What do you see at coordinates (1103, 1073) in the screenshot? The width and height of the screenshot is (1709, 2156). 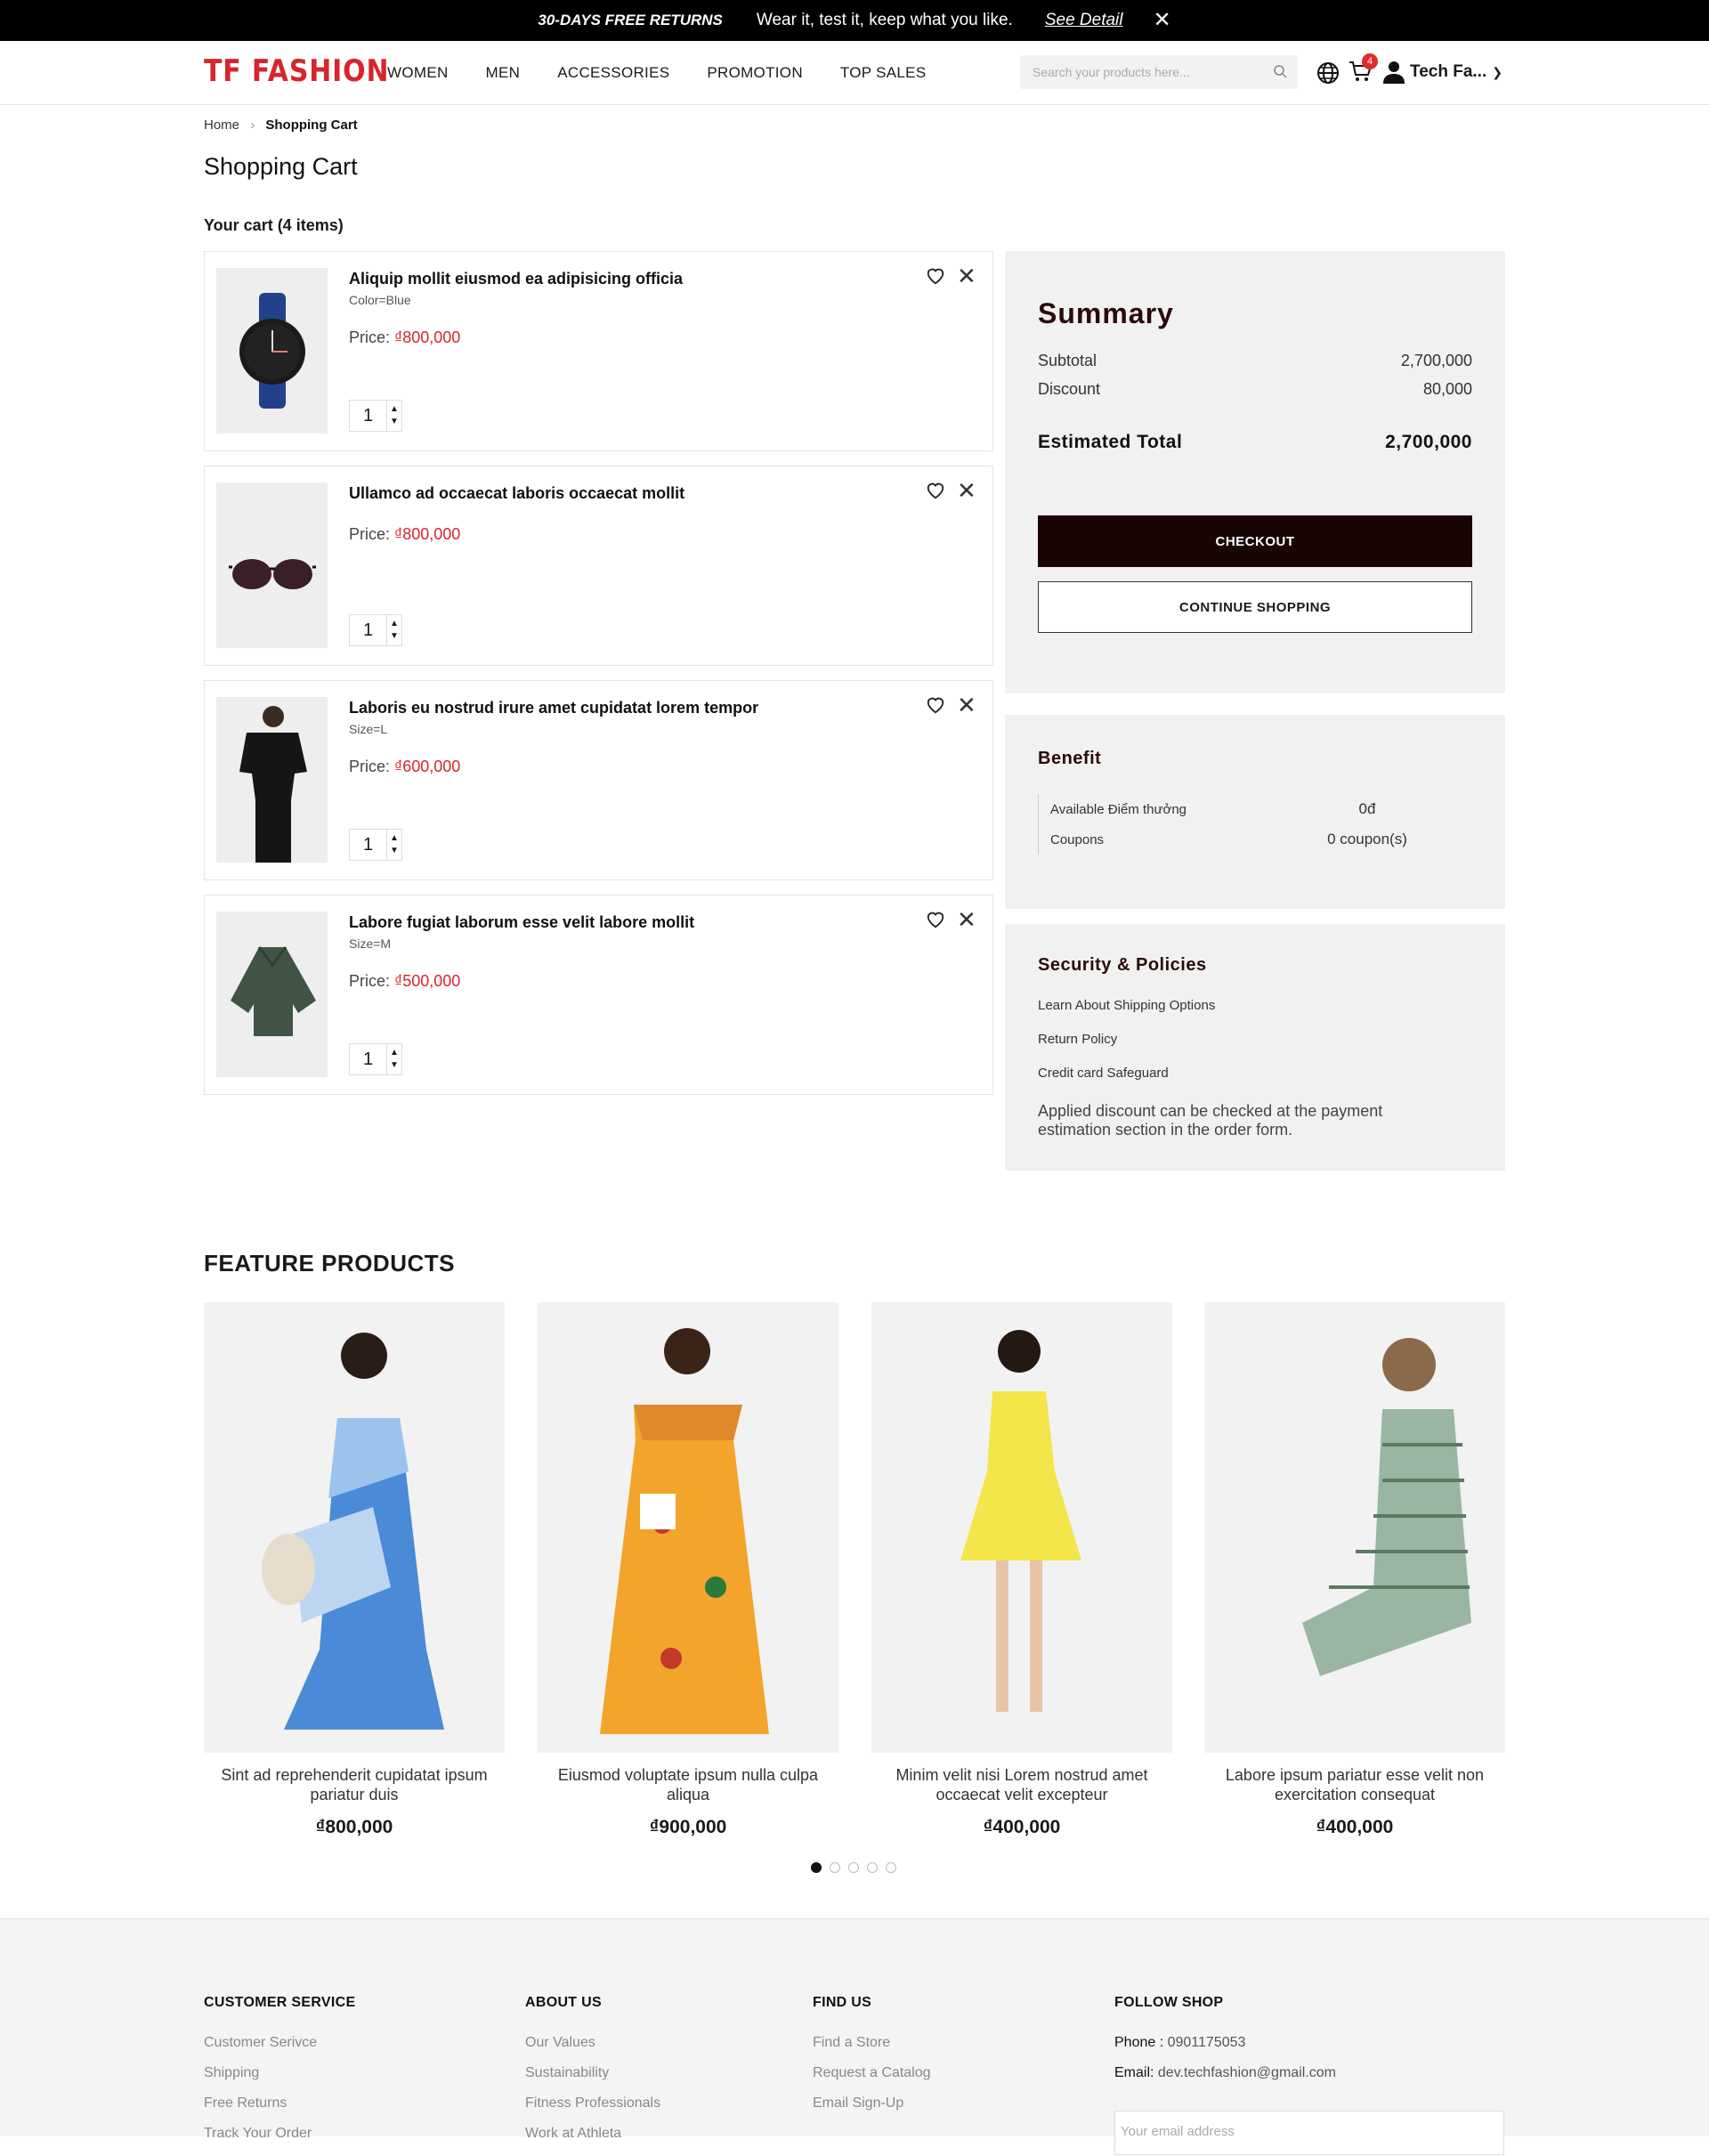 I see `credit-card-safeguard-link: Credit card Safeguard` at bounding box center [1103, 1073].